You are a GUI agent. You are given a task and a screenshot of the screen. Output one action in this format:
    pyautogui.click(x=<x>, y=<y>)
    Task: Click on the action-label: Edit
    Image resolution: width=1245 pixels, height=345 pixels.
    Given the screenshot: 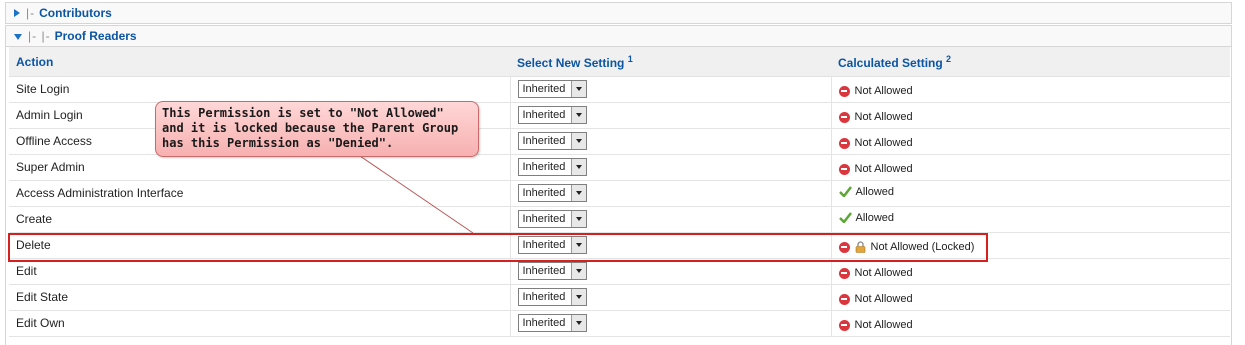 What is the action you would take?
    pyautogui.click(x=26, y=271)
    